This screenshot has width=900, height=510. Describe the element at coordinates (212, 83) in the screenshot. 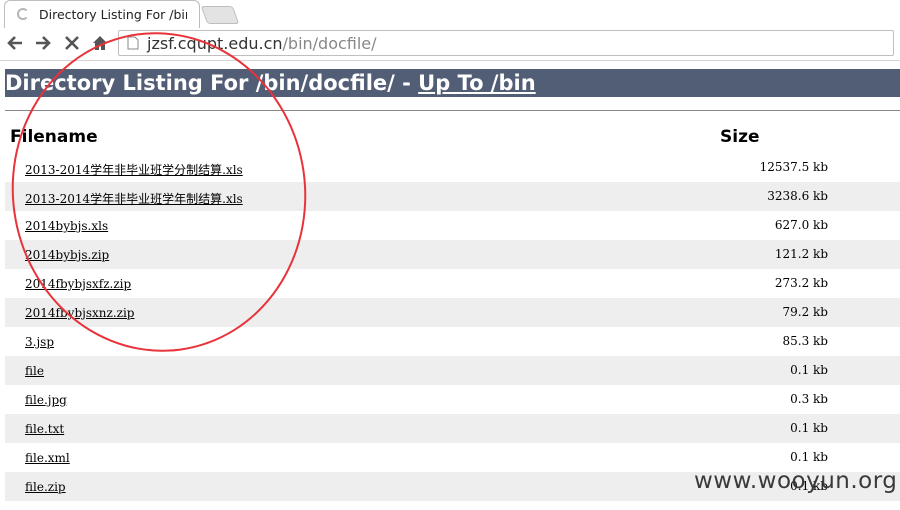

I see `page-title-text: Directory Listing For /bin/docfile/ -` at that location.